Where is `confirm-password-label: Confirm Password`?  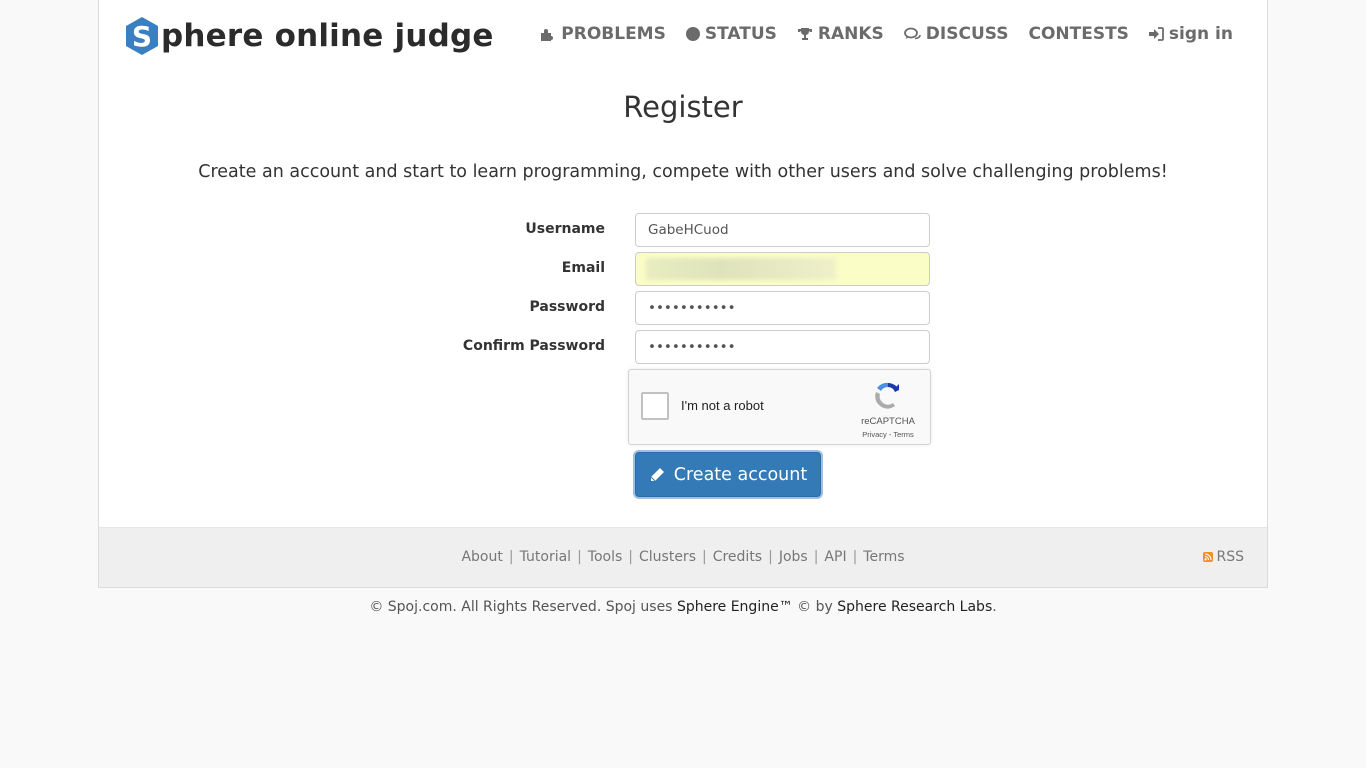 confirm-password-label: Confirm Password is located at coordinates (533, 346).